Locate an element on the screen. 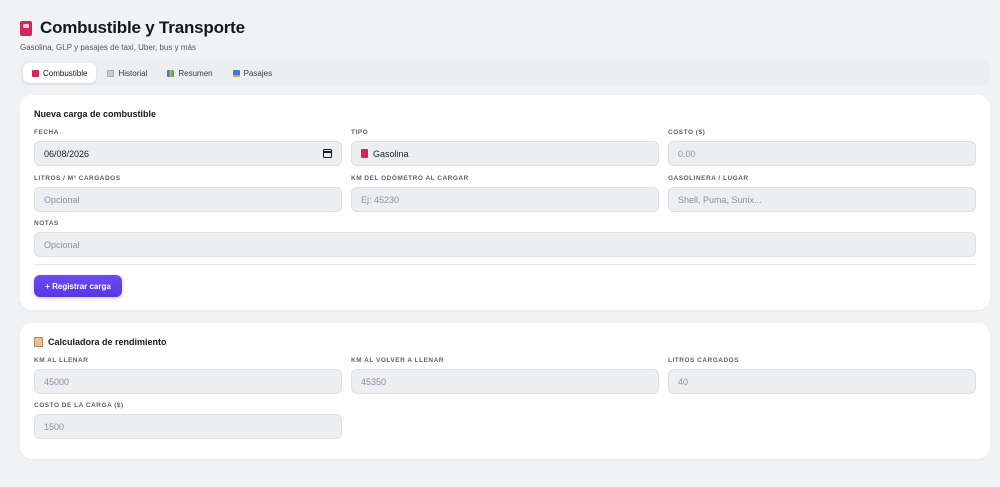 The image size is (1000, 487). tipo-label: TIPO is located at coordinates (360, 132).